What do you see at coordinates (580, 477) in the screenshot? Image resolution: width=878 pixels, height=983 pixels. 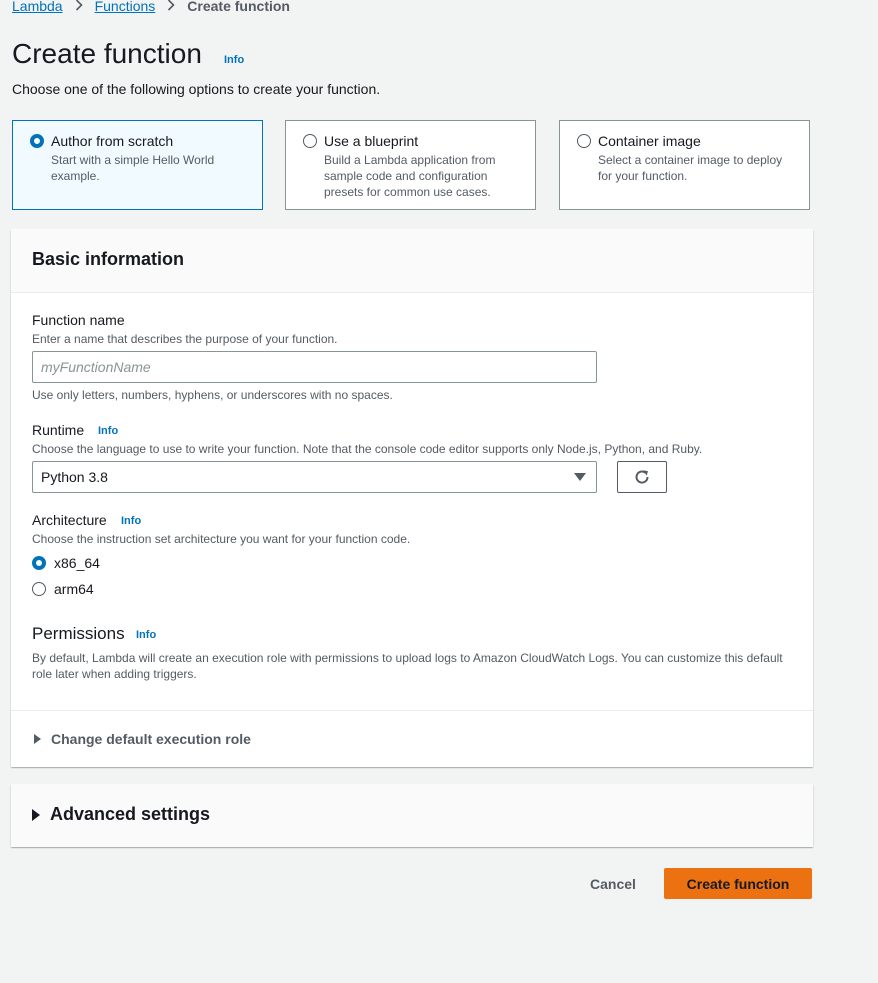 I see `caret-down-icon` at bounding box center [580, 477].